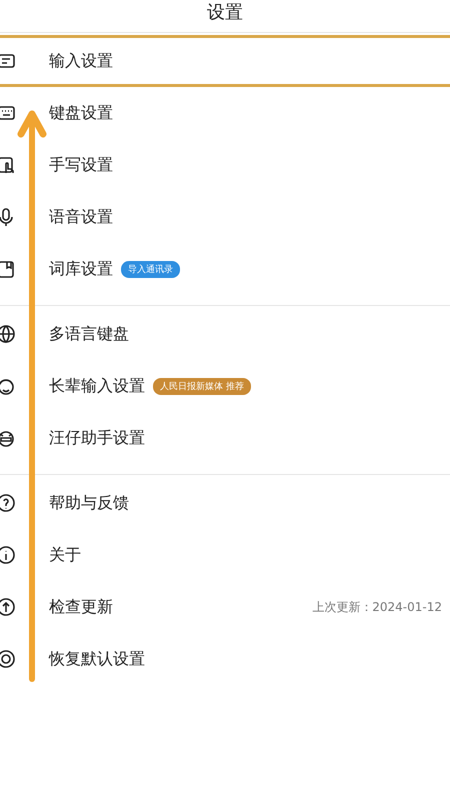  What do you see at coordinates (225, 269) in the screenshot?
I see `settings-row: 词库设置 导入通讯录` at bounding box center [225, 269].